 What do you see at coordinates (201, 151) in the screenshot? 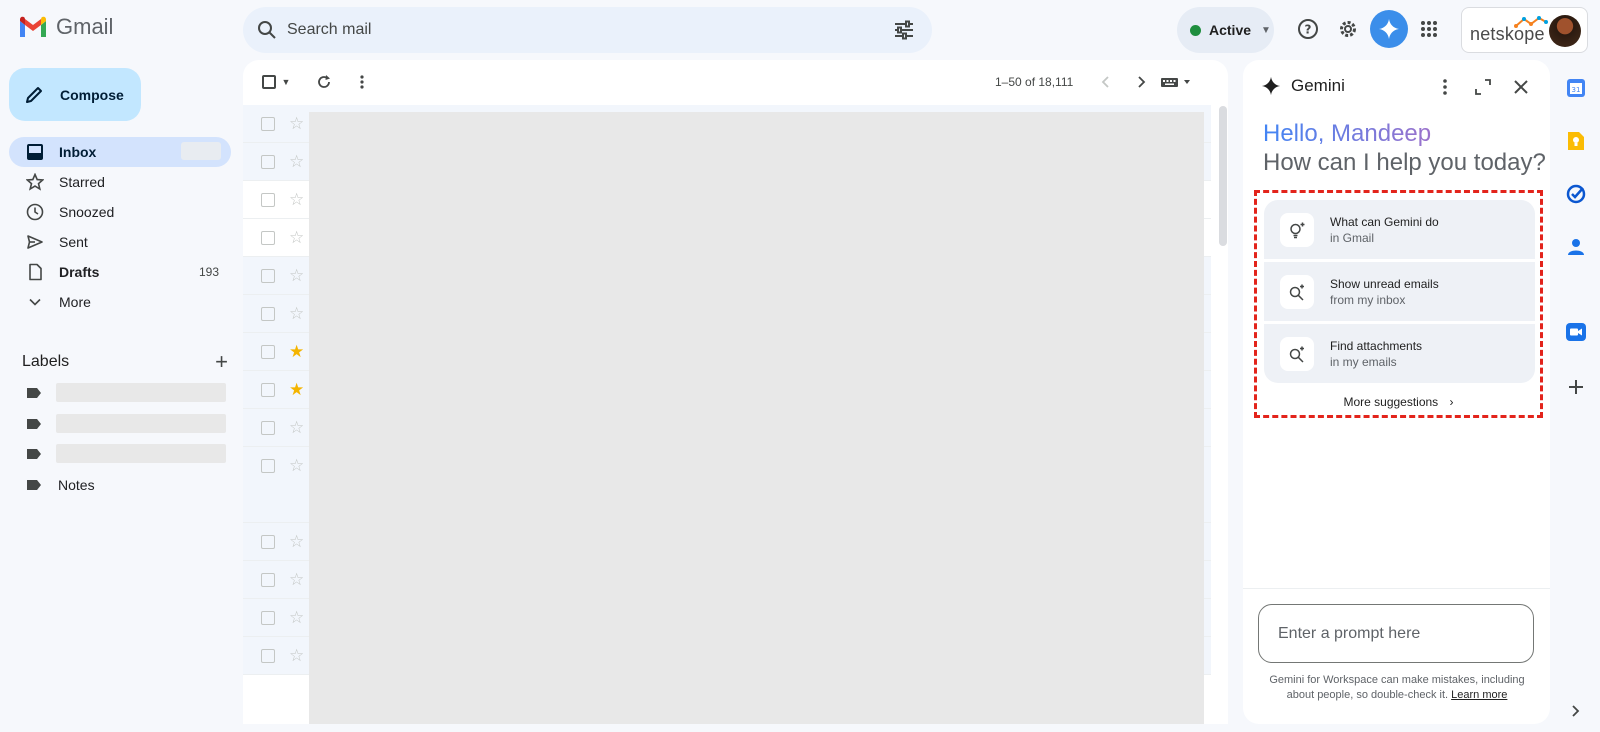
I see `redacted-count` at bounding box center [201, 151].